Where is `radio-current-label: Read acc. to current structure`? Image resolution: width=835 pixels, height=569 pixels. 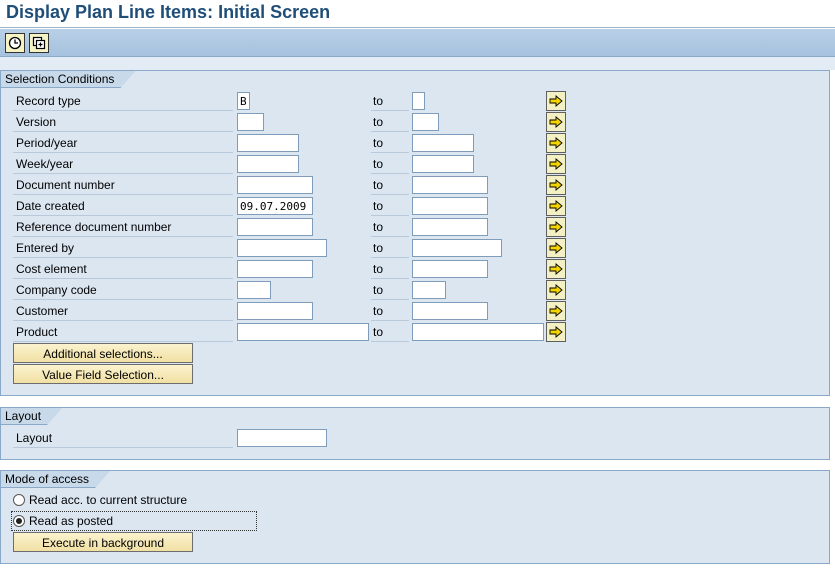
radio-current-label: Read acc. to current structure is located at coordinates (108, 500).